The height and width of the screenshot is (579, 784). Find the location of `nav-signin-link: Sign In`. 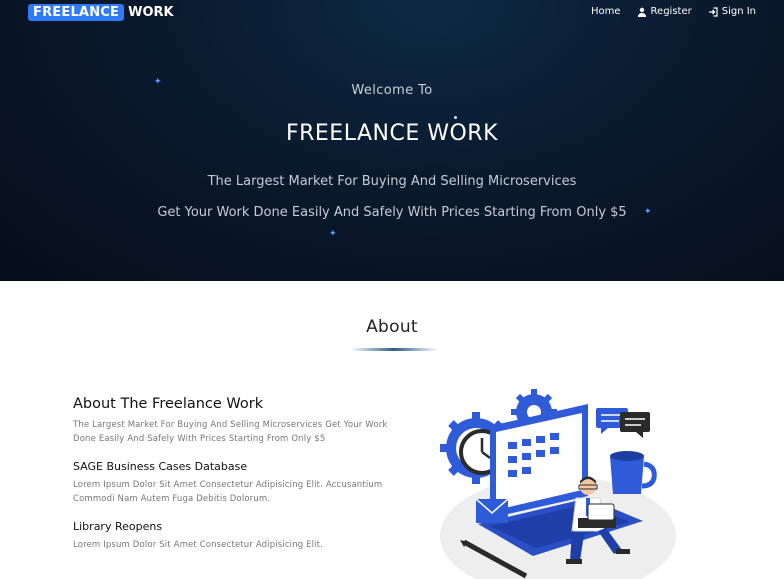

nav-signin-link: Sign In is located at coordinates (732, 11).